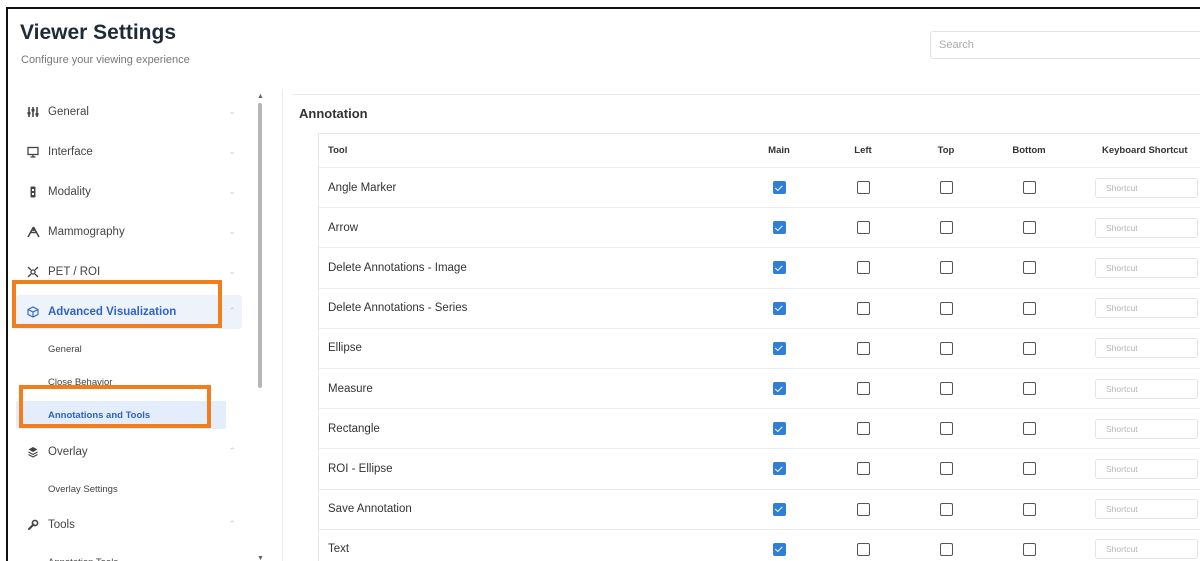 This screenshot has width=1200, height=561. I want to click on sidebar-item-mammography: Mammography ⌄, so click(129, 232).